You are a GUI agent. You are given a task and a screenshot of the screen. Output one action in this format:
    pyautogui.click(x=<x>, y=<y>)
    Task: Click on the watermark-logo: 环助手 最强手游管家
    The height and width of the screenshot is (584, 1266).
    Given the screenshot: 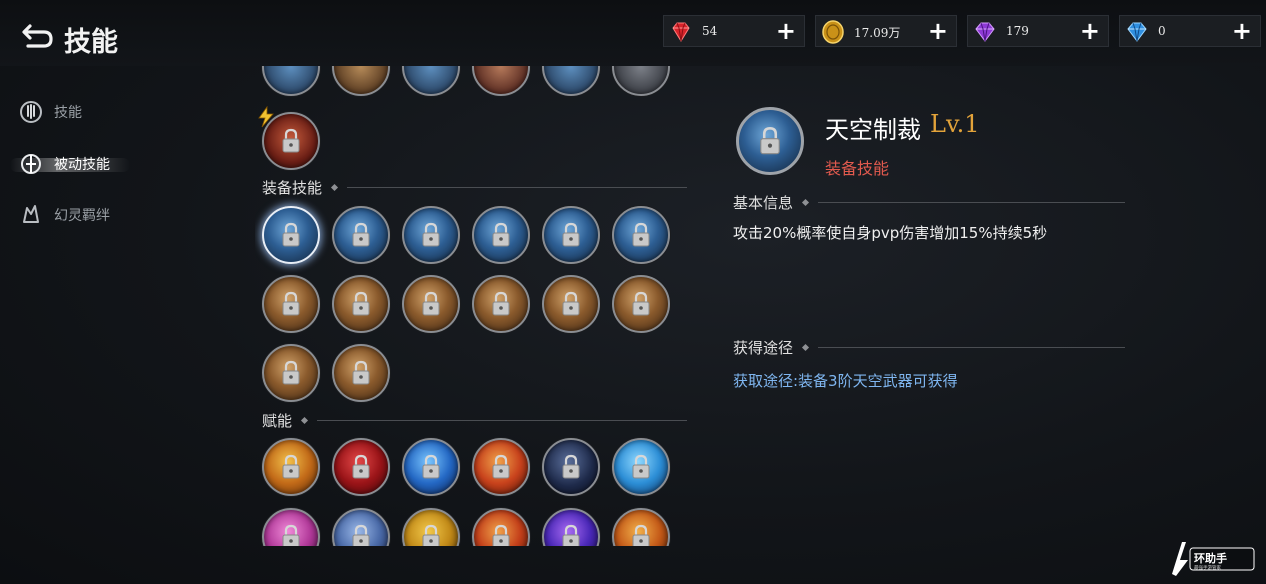 What is the action you would take?
    pyautogui.click(x=1213, y=559)
    